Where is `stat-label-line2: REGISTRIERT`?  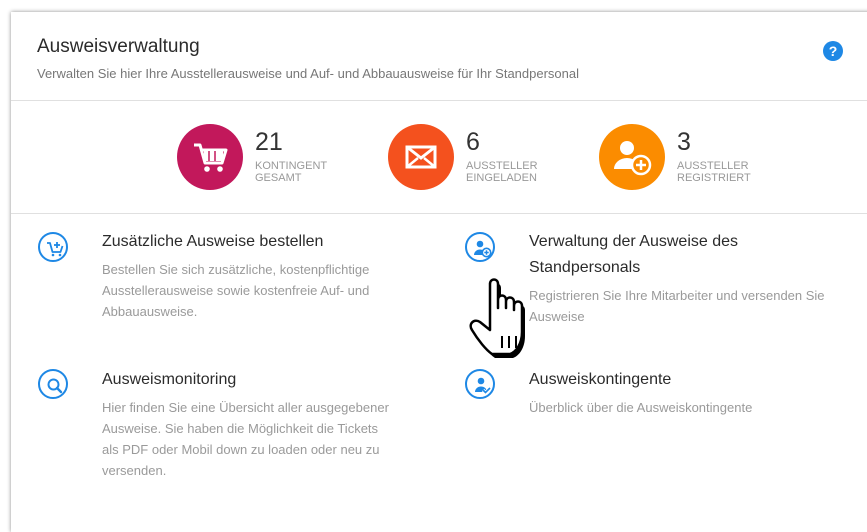 stat-label-line2: REGISTRIERT is located at coordinates (714, 178).